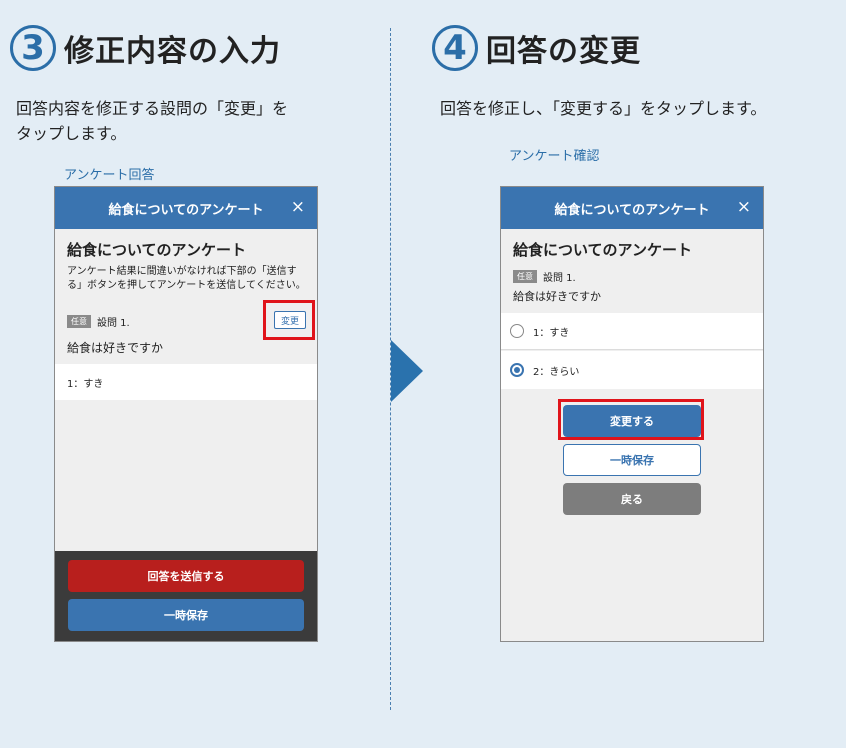  What do you see at coordinates (517, 370) in the screenshot?
I see `radio-checked-icon` at bounding box center [517, 370].